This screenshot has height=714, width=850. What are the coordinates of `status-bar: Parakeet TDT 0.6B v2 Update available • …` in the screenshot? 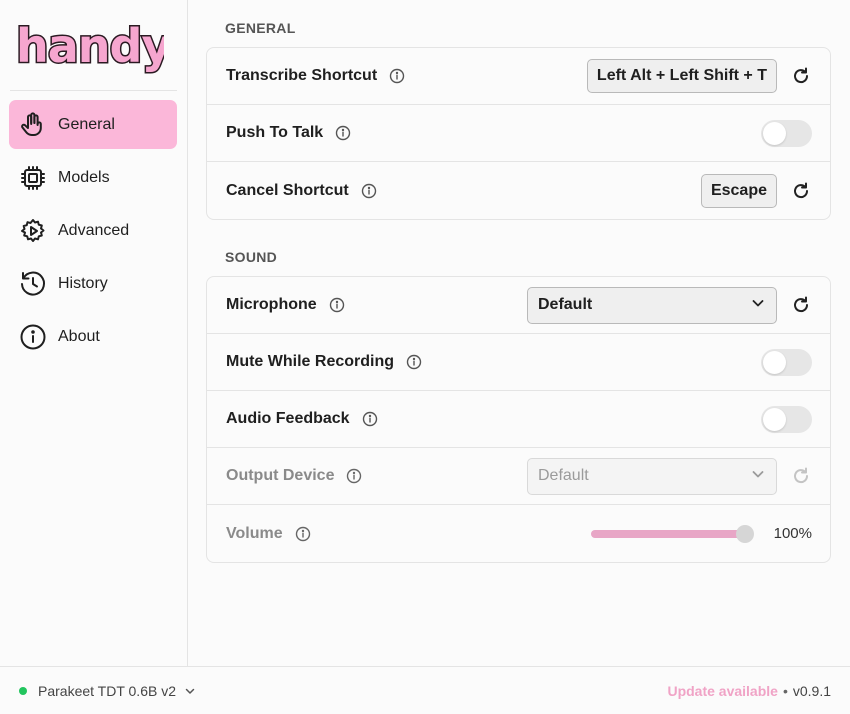 It's located at (425, 690).